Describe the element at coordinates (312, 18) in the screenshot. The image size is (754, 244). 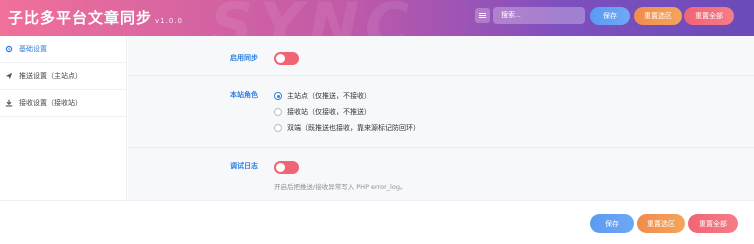
I see `header-watermark: SYNC` at that location.